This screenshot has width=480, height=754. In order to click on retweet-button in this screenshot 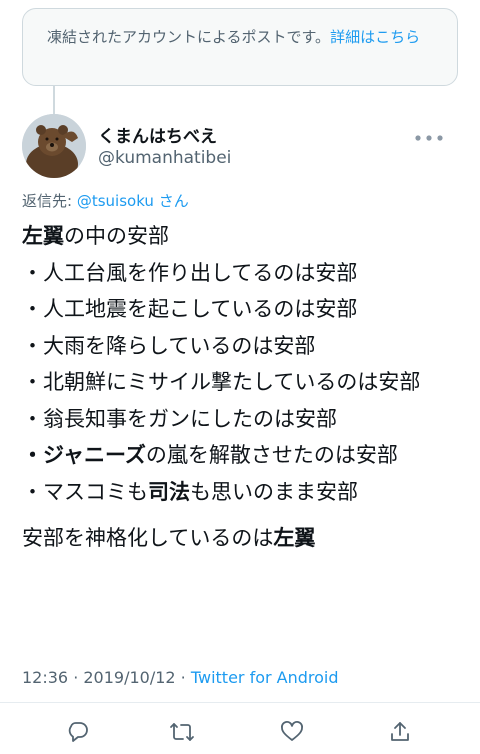, I will do `click(182, 732)`.